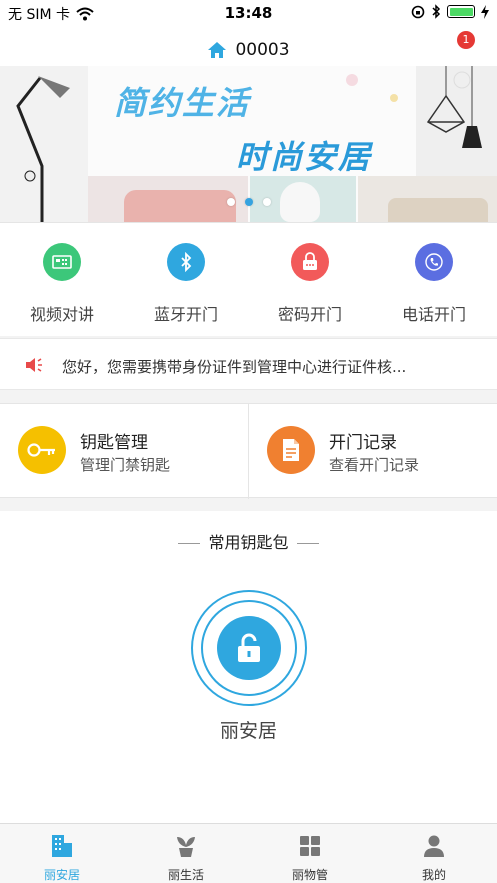 The width and height of the screenshot is (497, 883). Describe the element at coordinates (61, 314) in the screenshot. I see `video-intercom-label: 视频对讲` at that location.